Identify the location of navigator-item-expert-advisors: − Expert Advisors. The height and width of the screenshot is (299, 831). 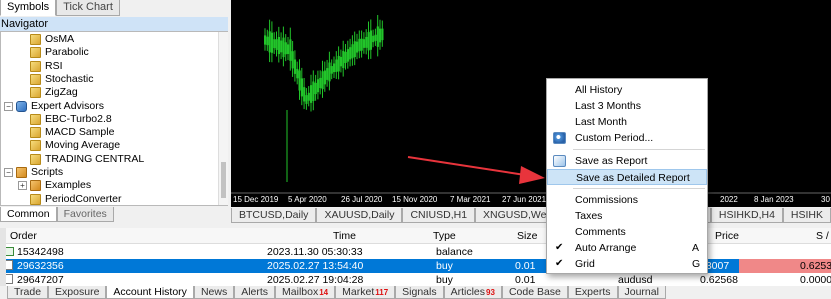
(54, 106).